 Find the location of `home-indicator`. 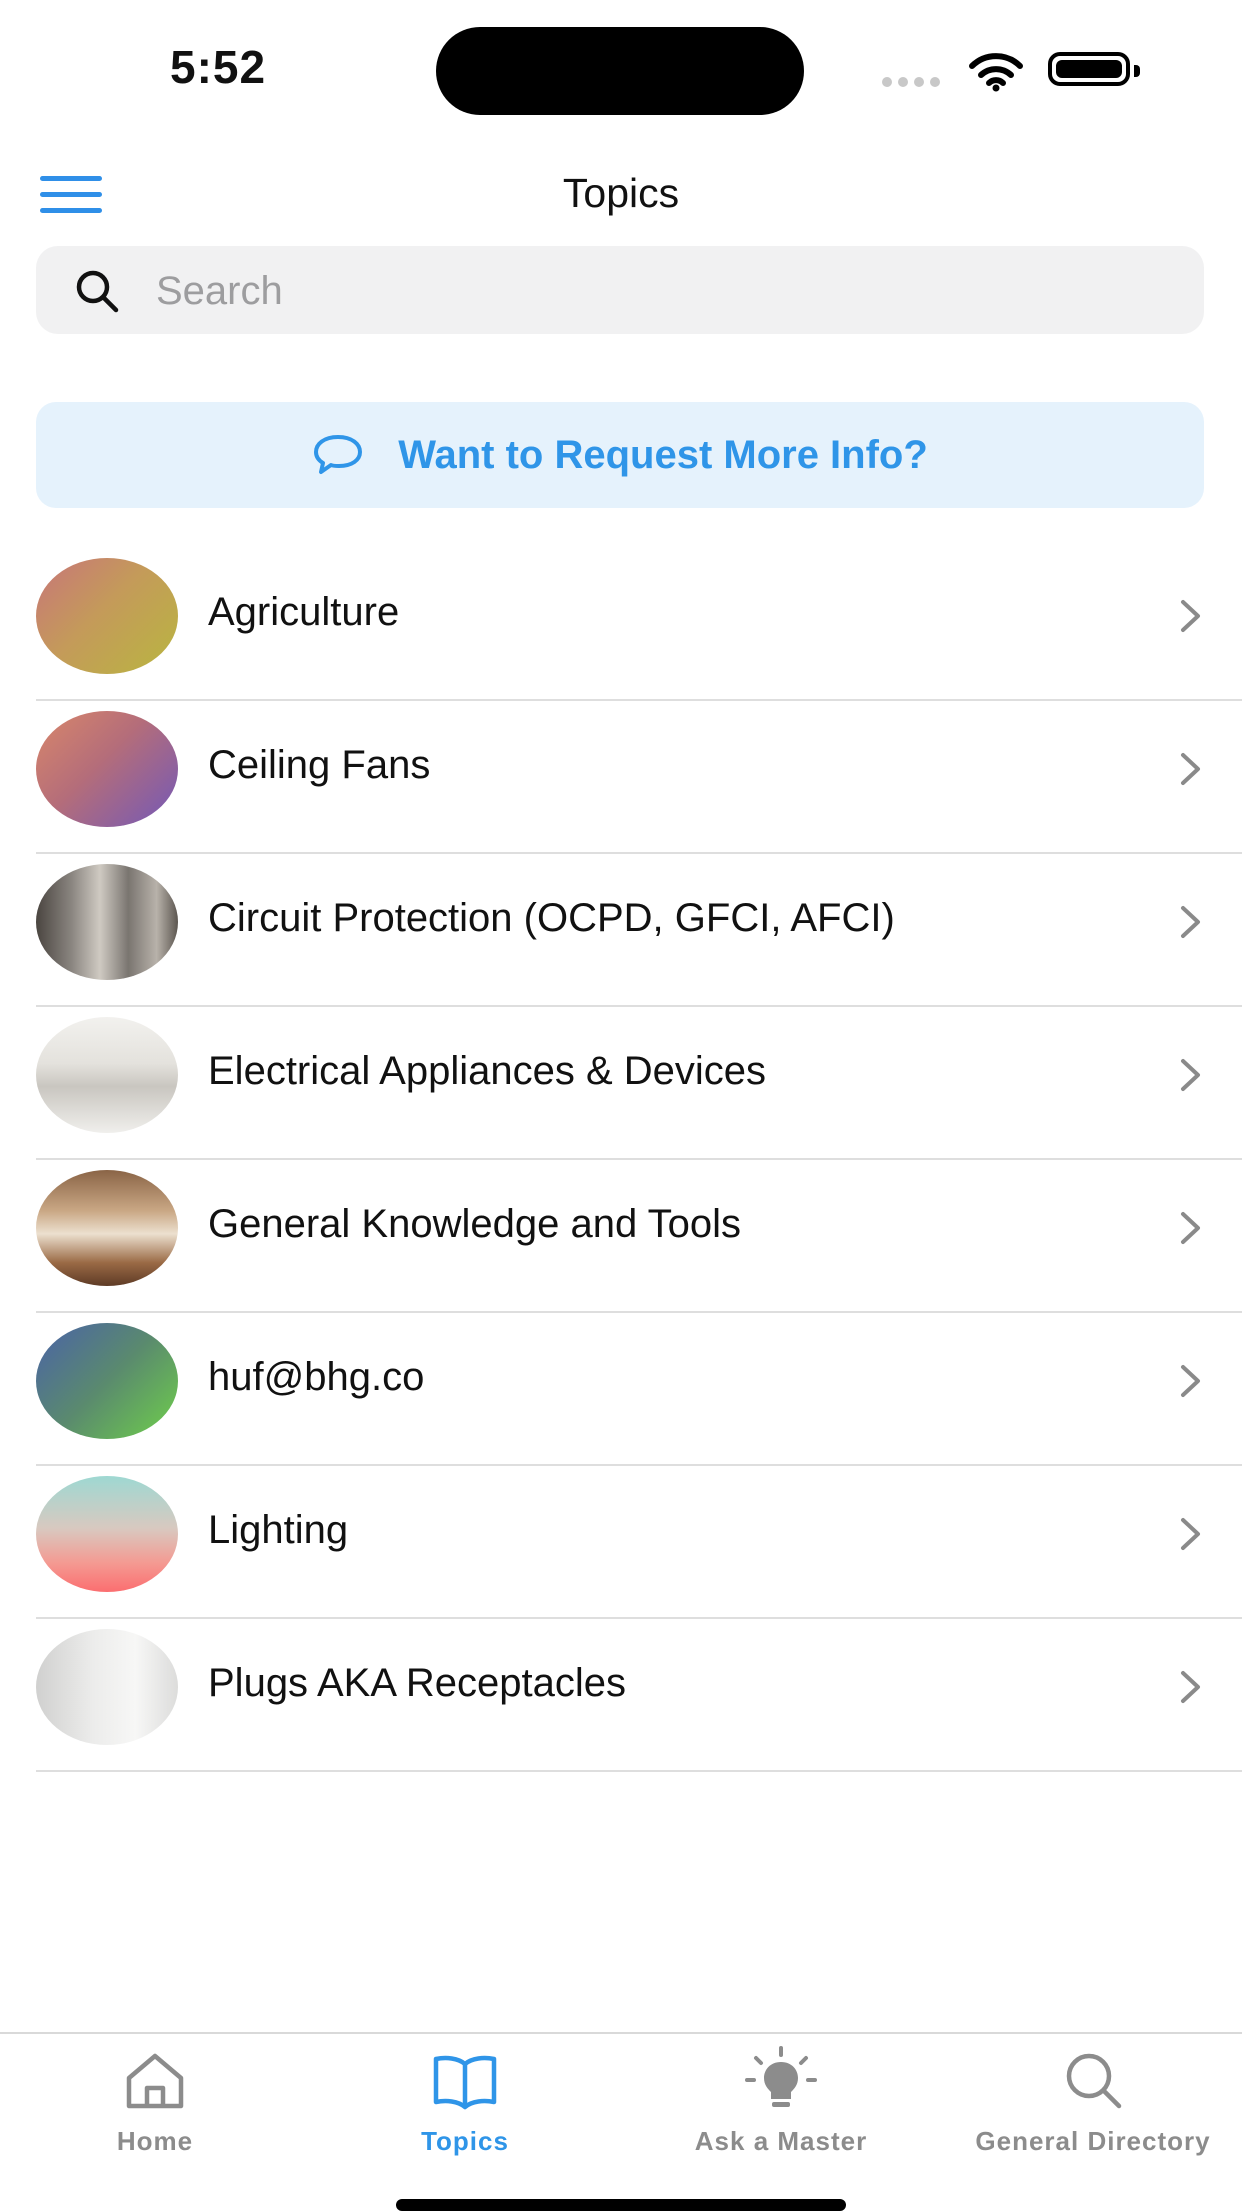

home-indicator is located at coordinates (621, 2205).